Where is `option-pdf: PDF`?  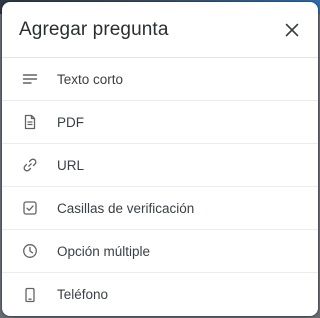 option-pdf: PDF is located at coordinates (160, 122).